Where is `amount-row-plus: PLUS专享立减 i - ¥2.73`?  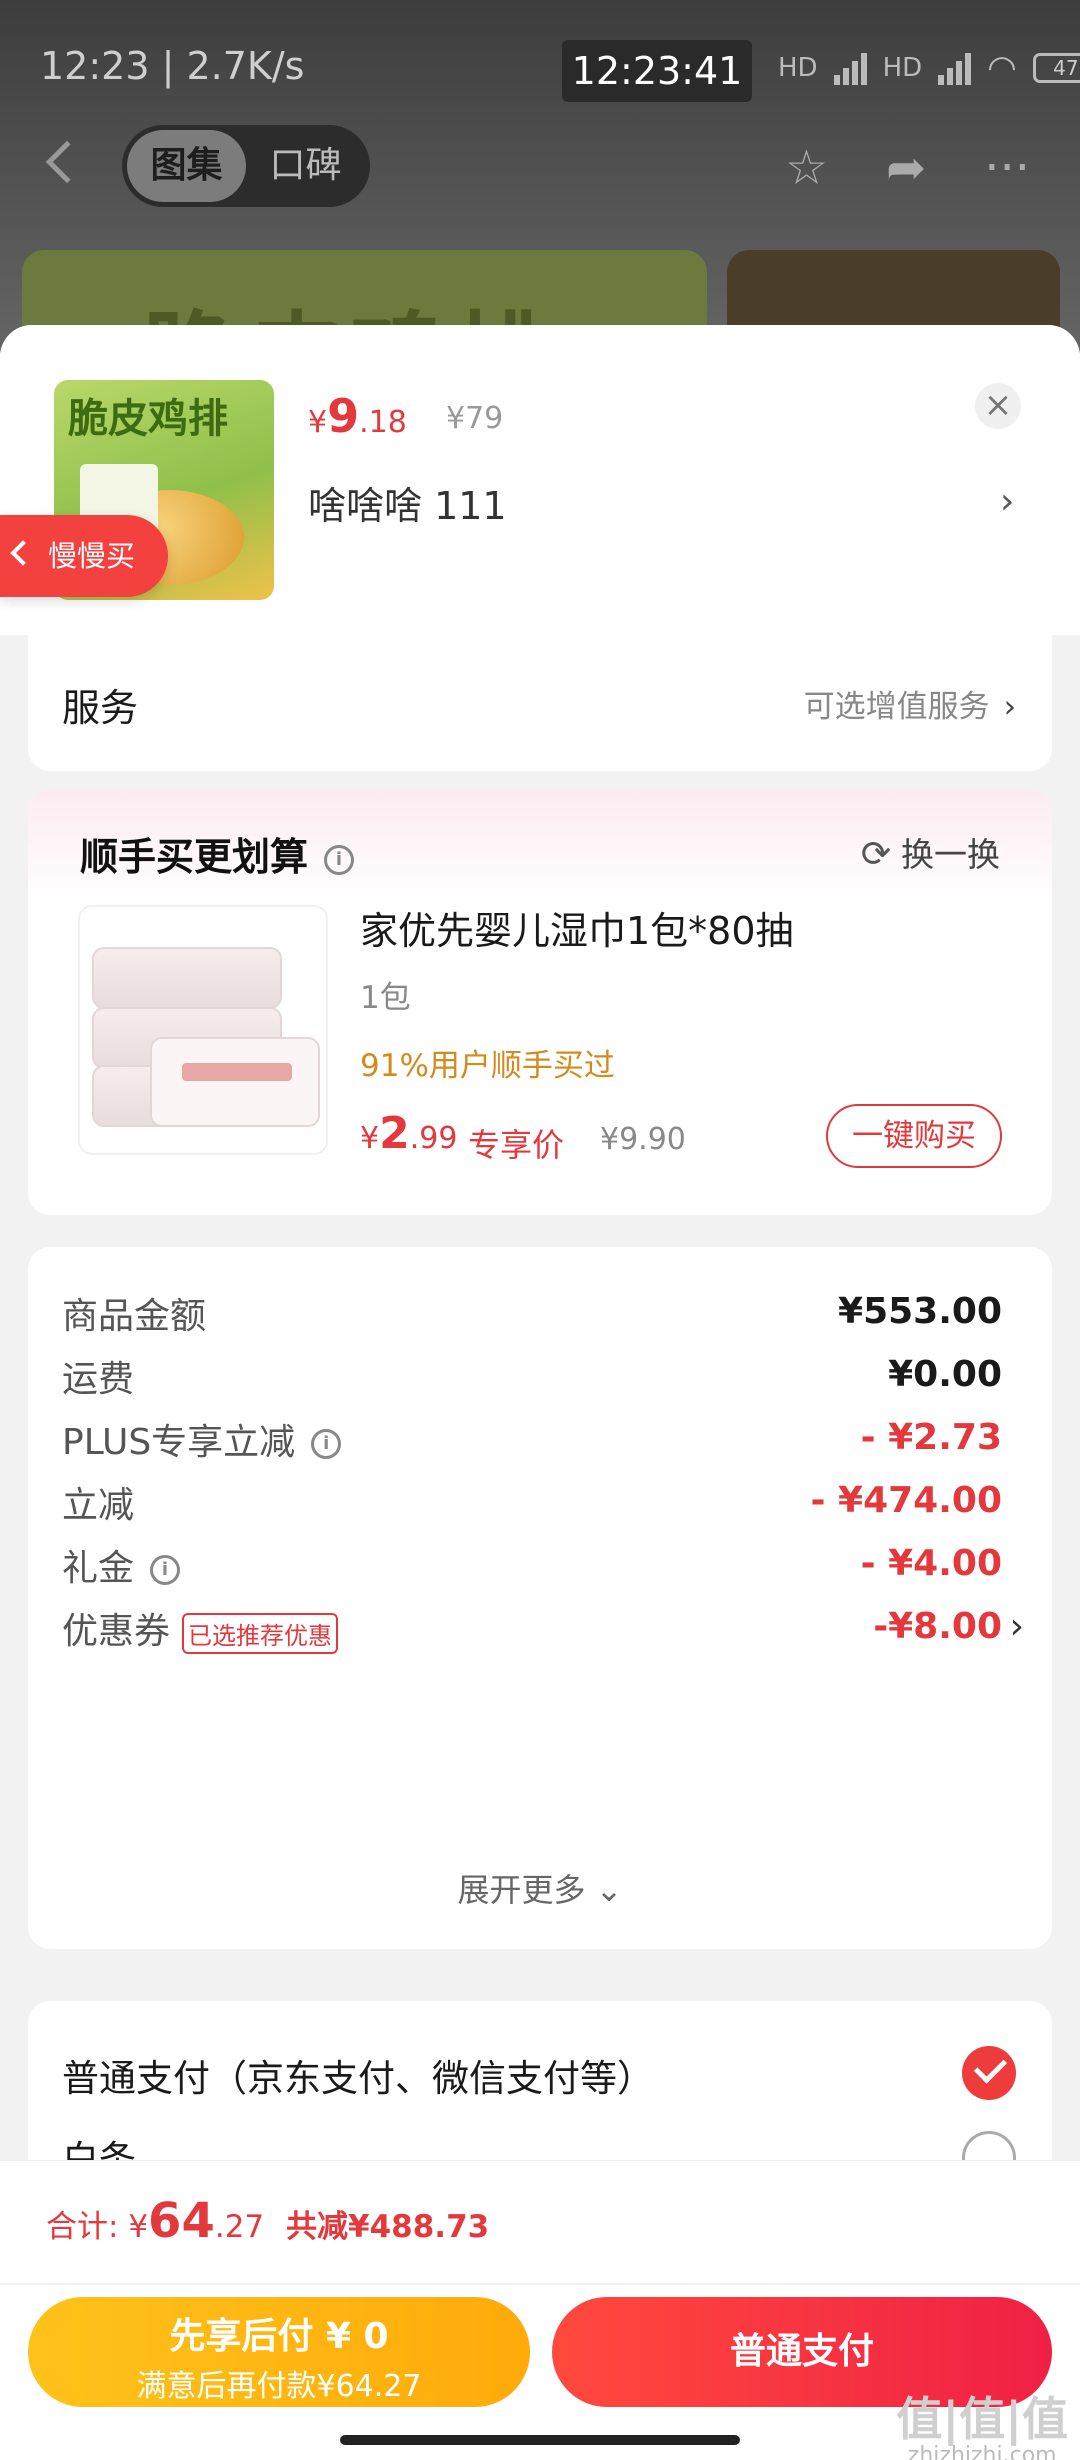
amount-row-plus: PLUS专享立减 i - ¥2.73 is located at coordinates (532, 1443).